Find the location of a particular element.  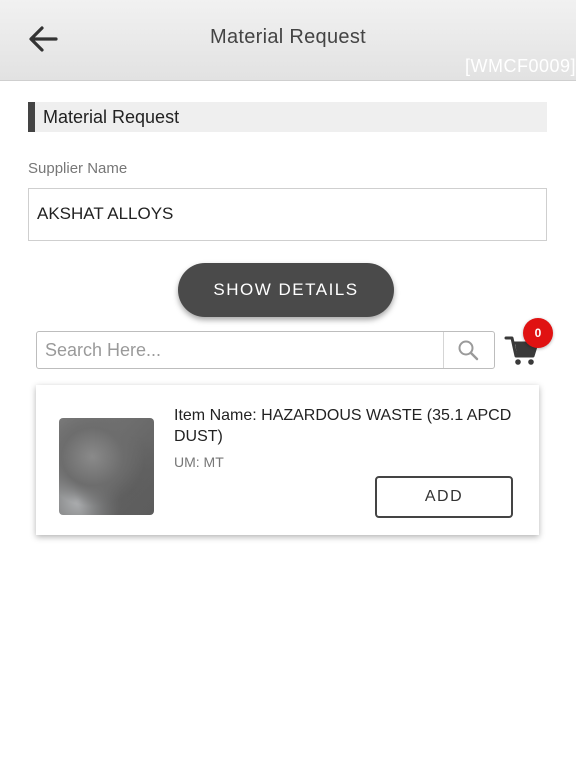

supplier-name-field: AKSHAT ALLOYS is located at coordinates (287, 214).